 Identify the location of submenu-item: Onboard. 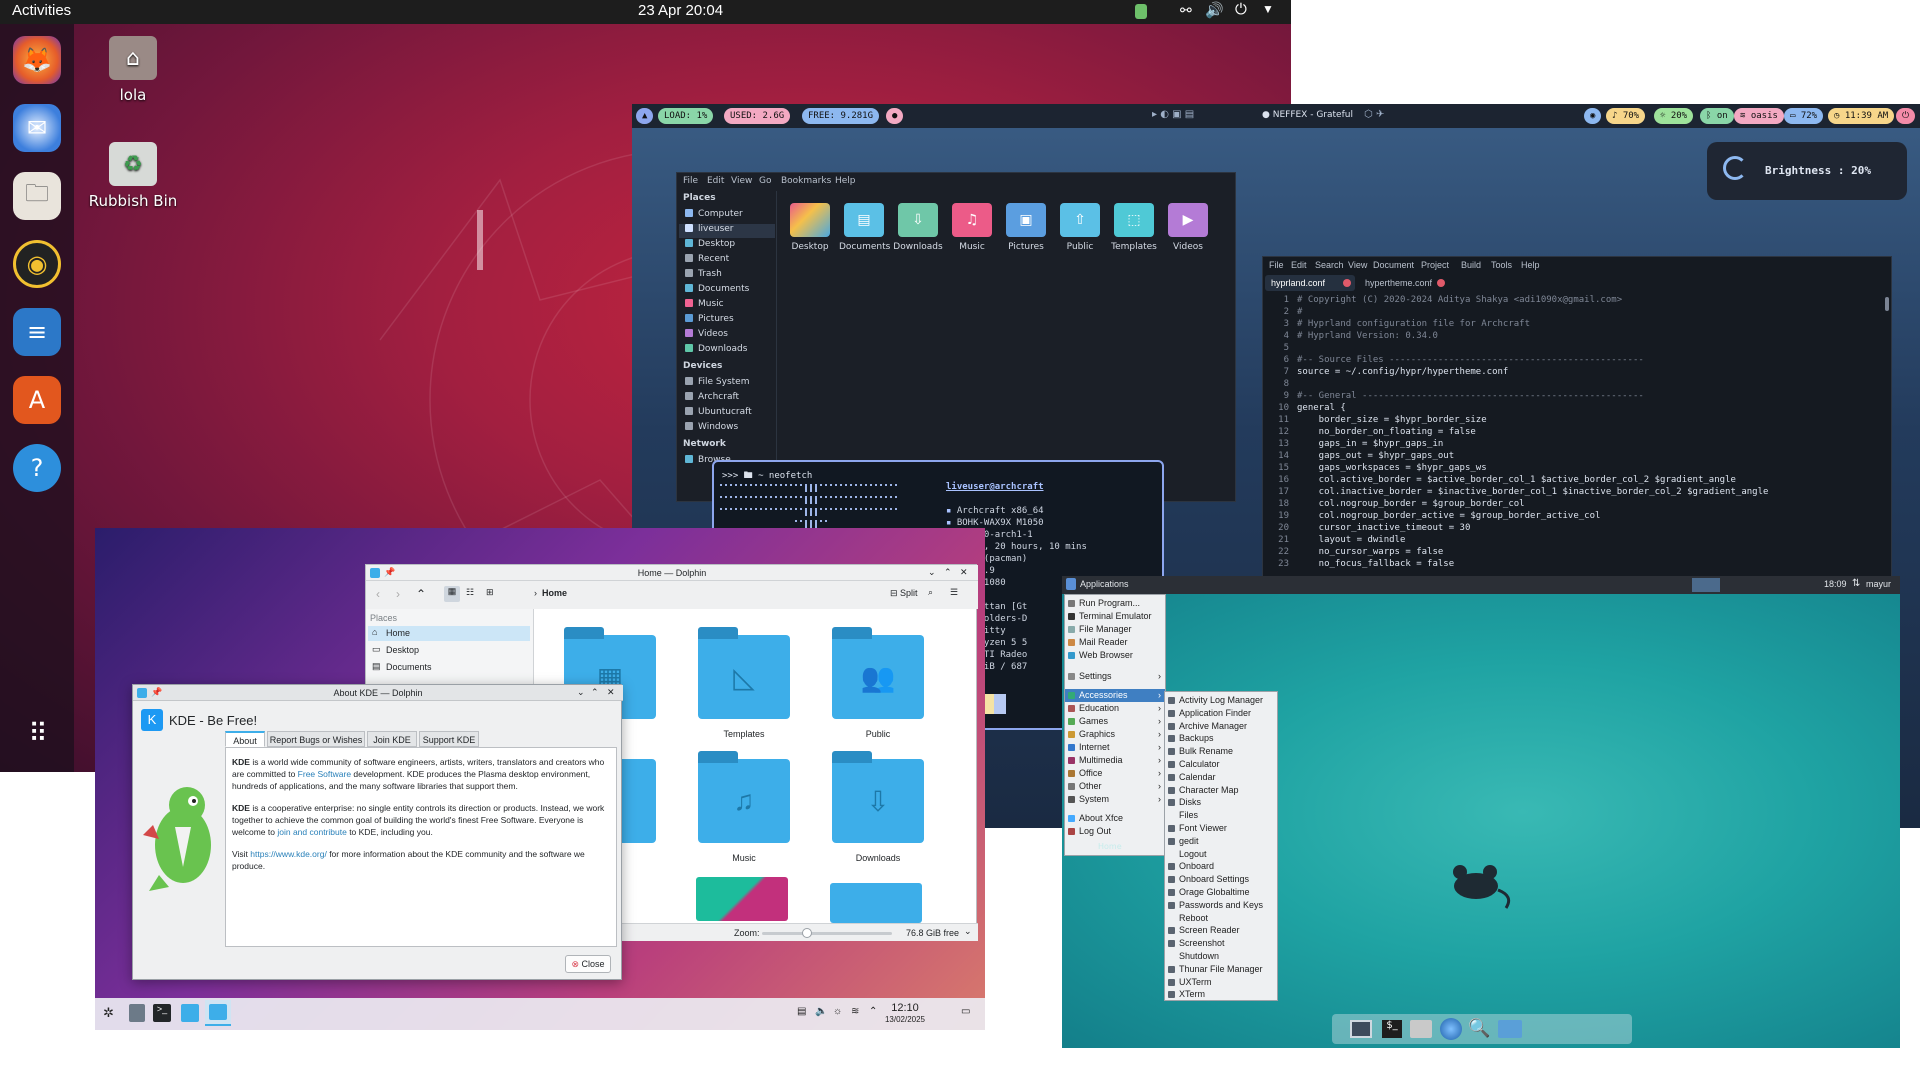
(1221, 866).